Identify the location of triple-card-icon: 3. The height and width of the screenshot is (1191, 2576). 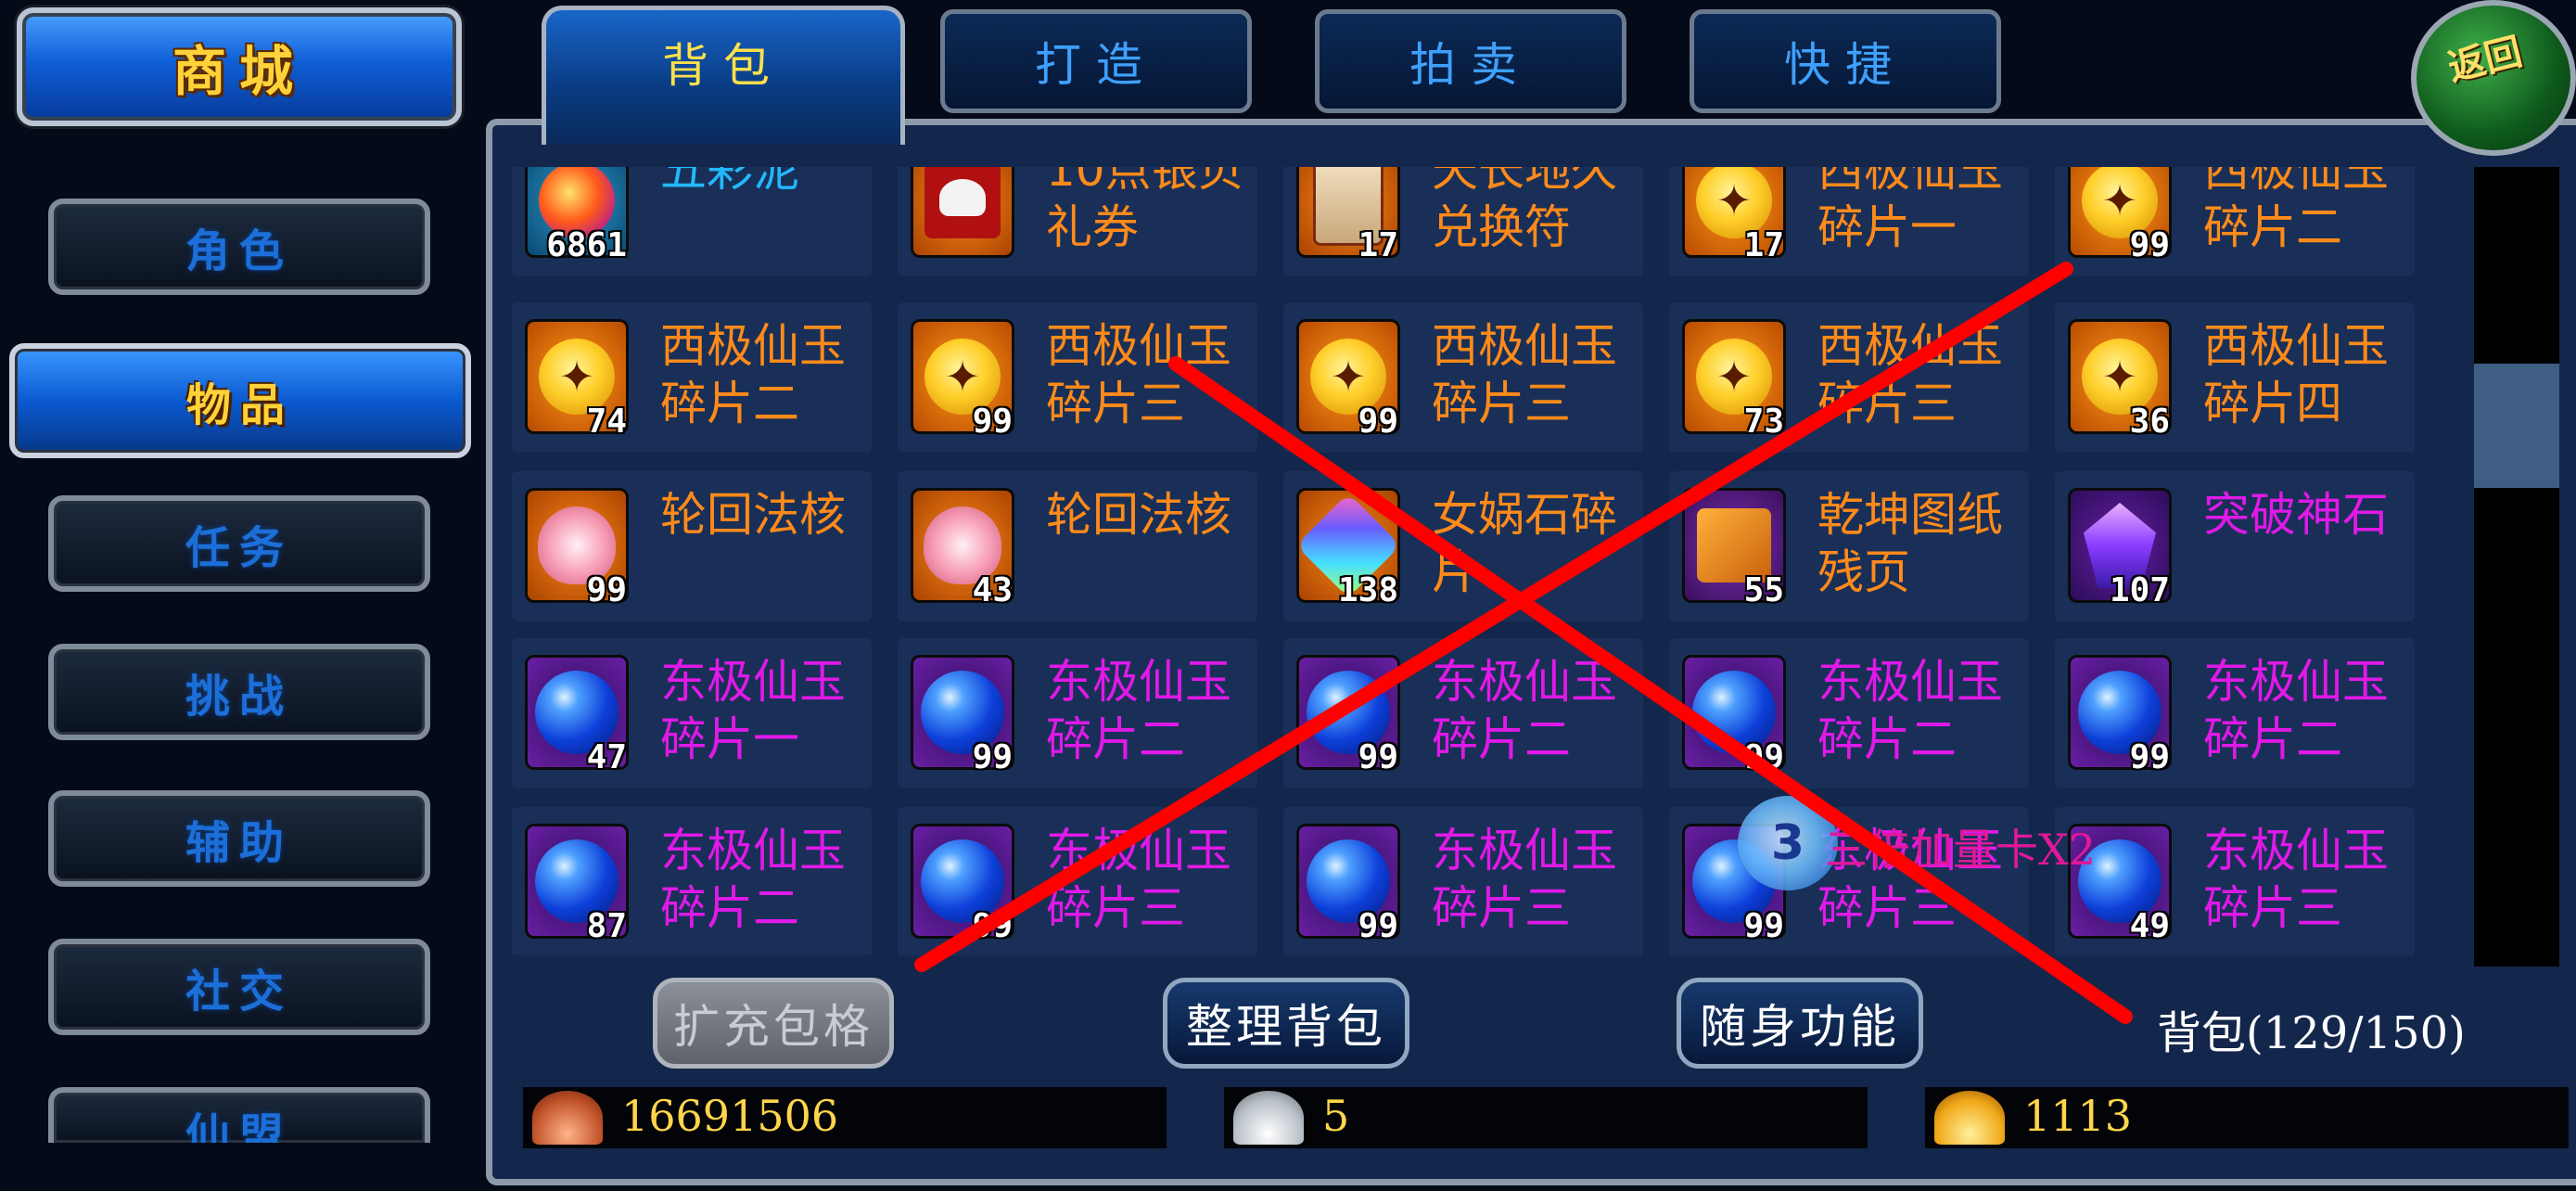
(1788, 843).